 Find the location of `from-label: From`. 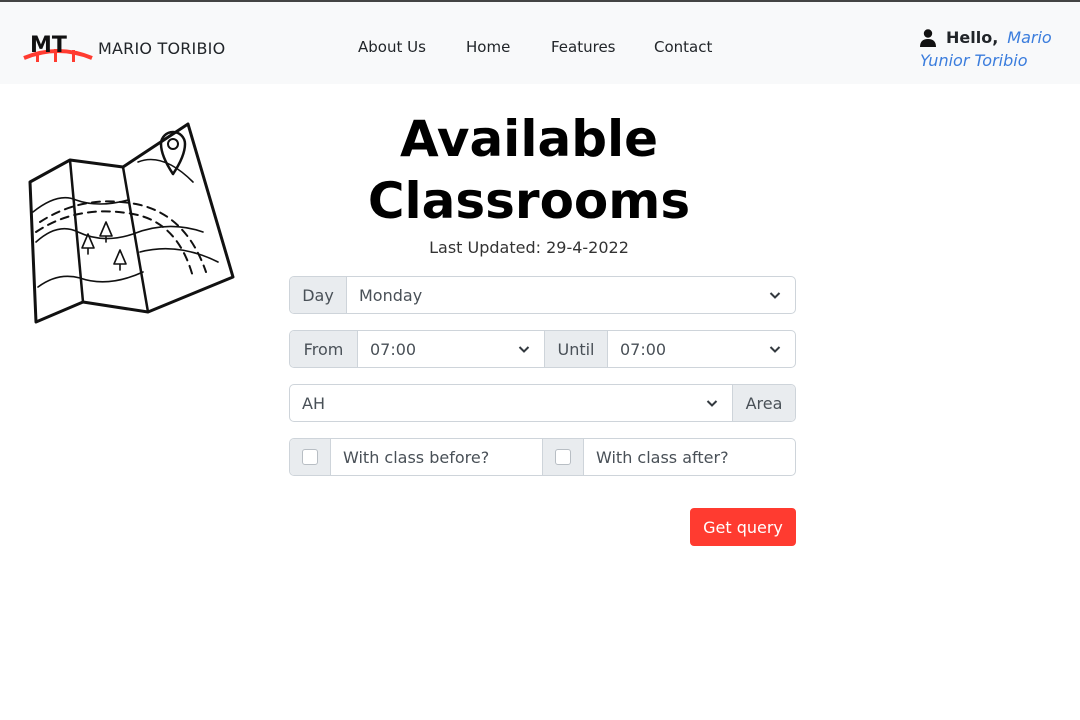

from-label: From is located at coordinates (324, 349).